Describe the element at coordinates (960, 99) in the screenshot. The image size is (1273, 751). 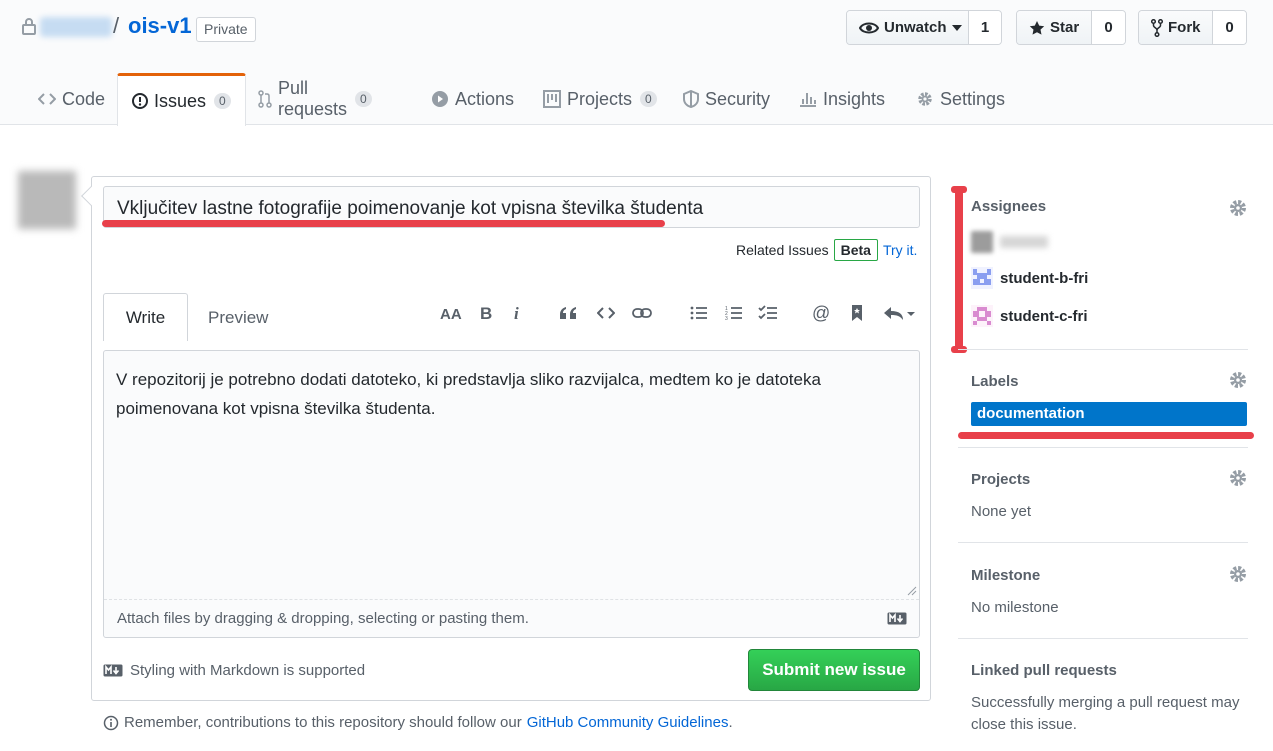
I see `tab-settings: Settings` at that location.